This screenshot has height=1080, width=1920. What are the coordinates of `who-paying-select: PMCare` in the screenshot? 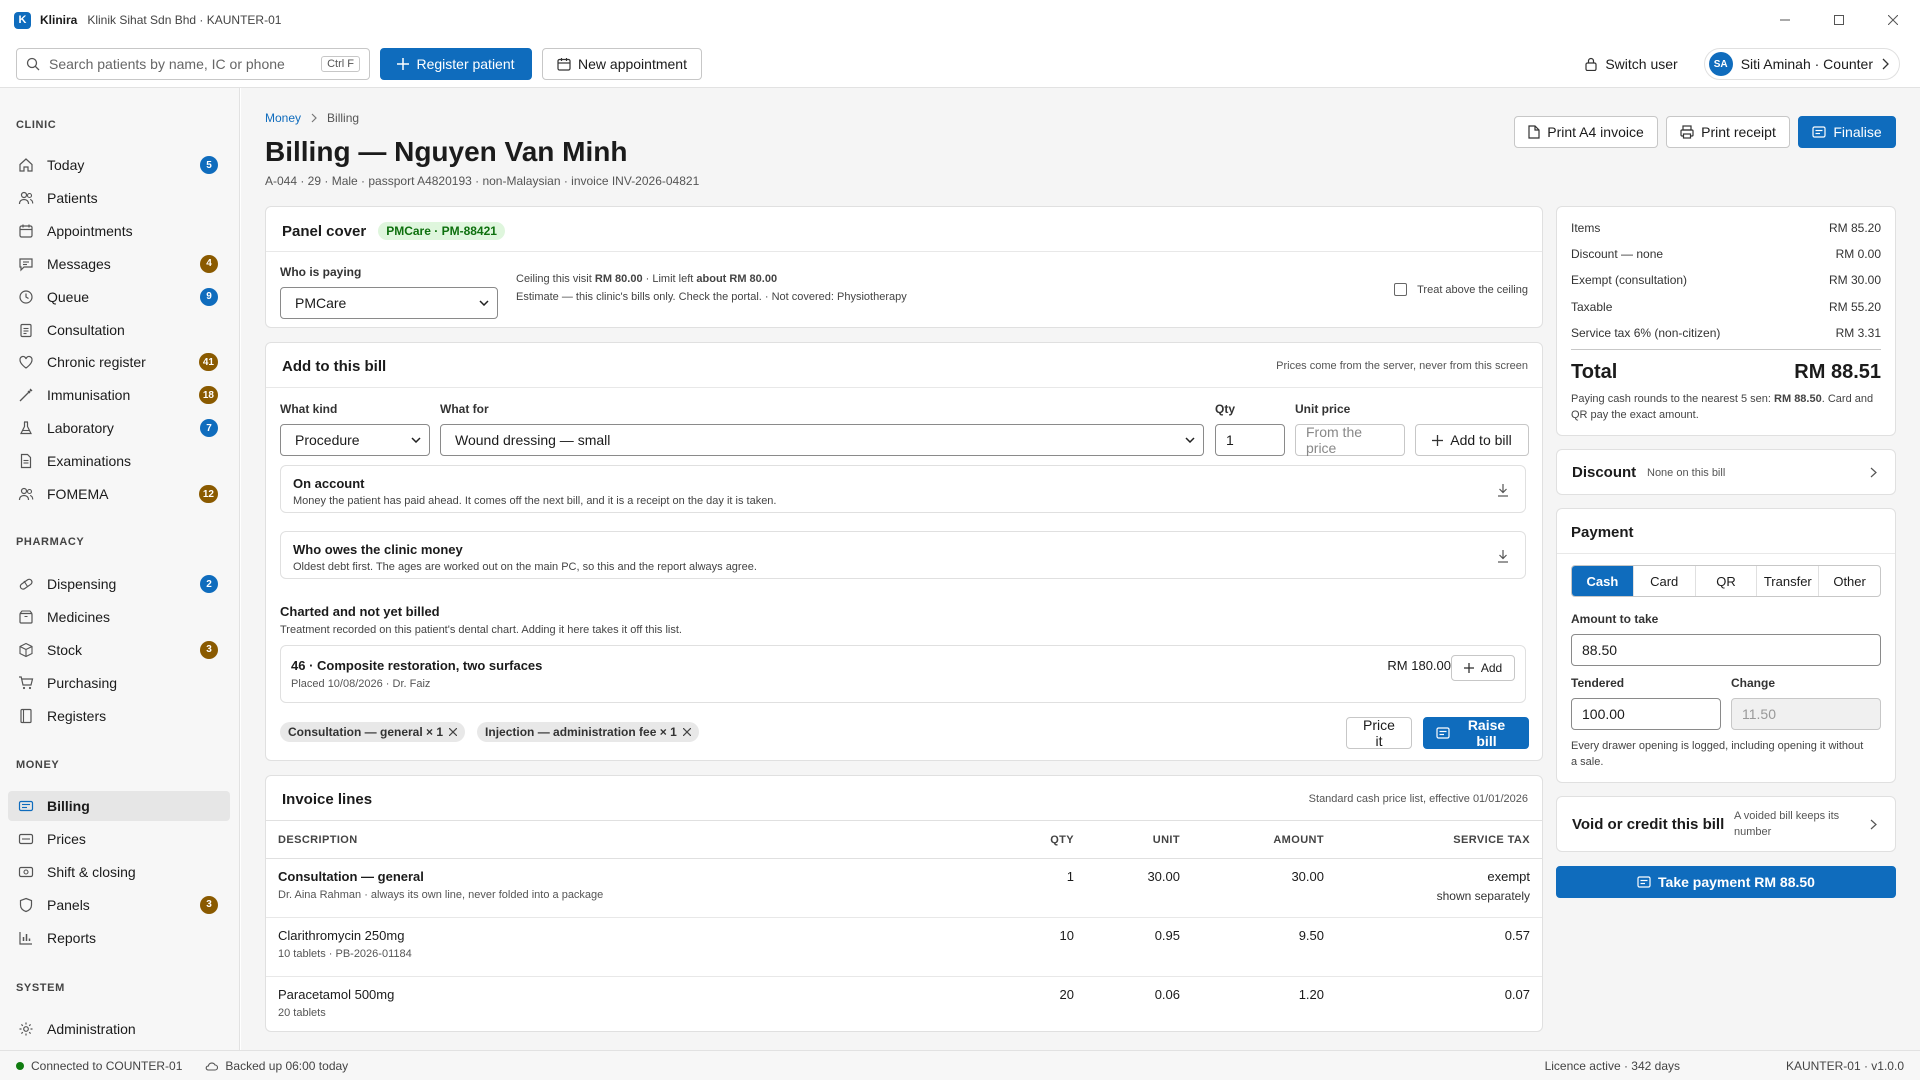 It's located at (389, 303).